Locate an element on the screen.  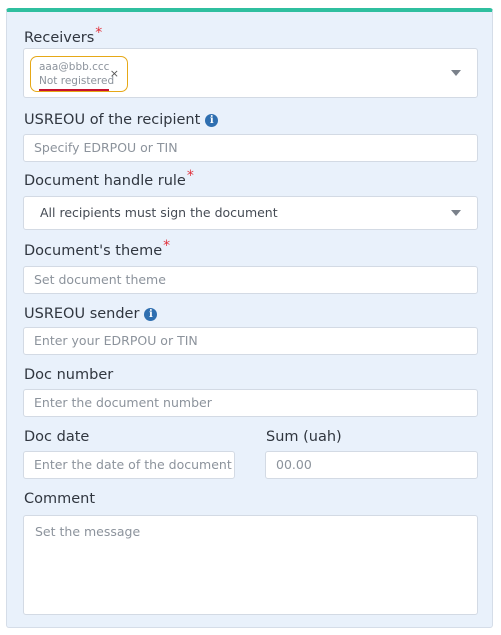
recipient-usreou-label: USREOU of the recipient i is located at coordinates (121, 120).